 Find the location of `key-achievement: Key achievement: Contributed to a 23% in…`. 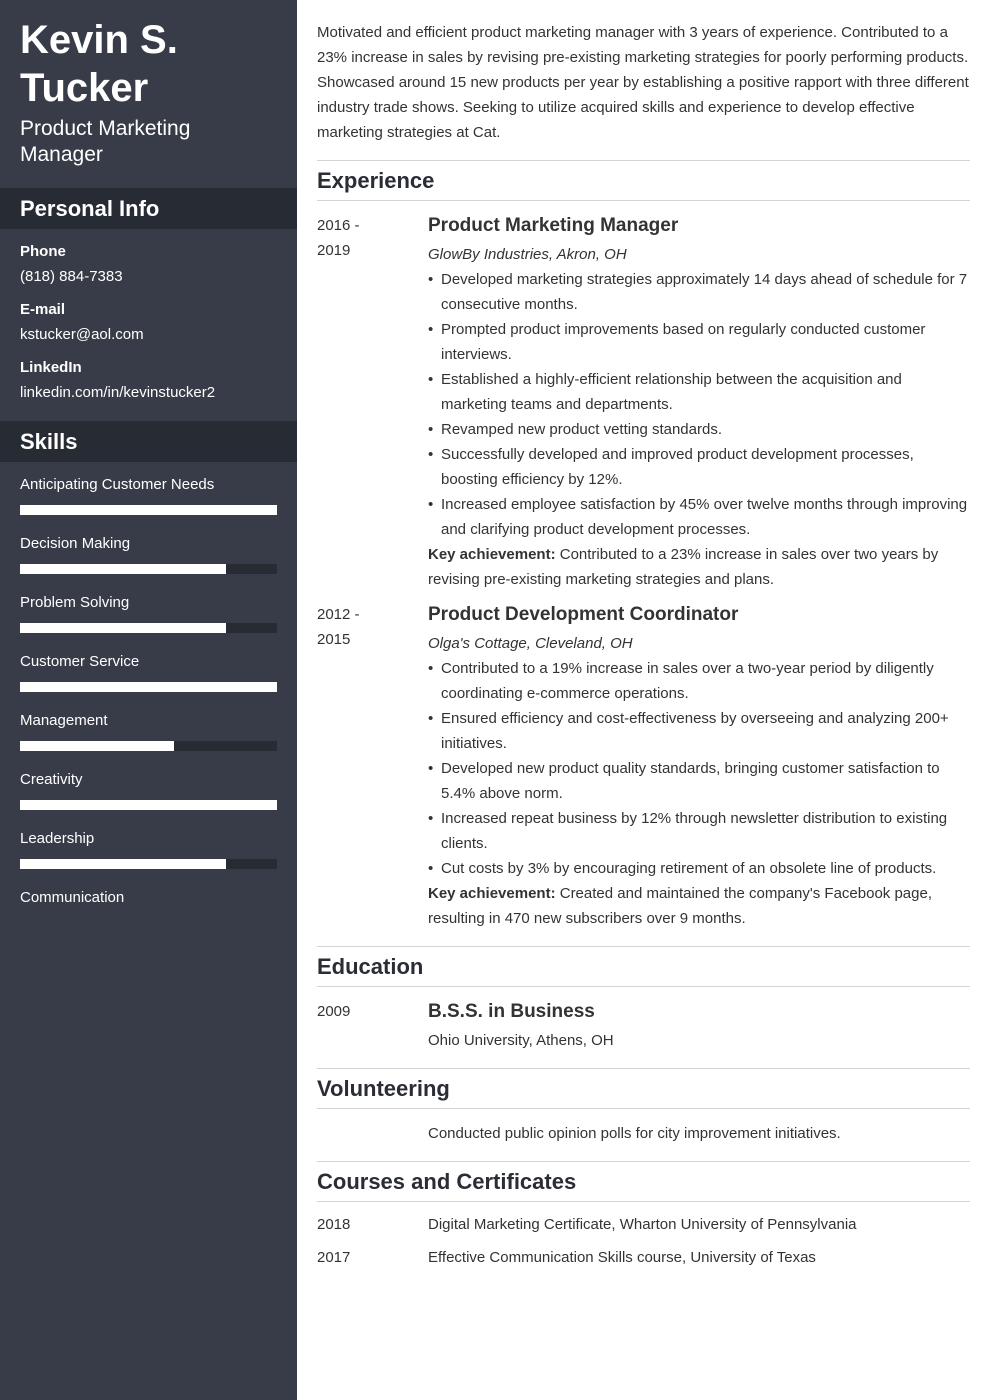

key-achievement: Key achievement: Contributed to a 23% in… is located at coordinates (699, 567).